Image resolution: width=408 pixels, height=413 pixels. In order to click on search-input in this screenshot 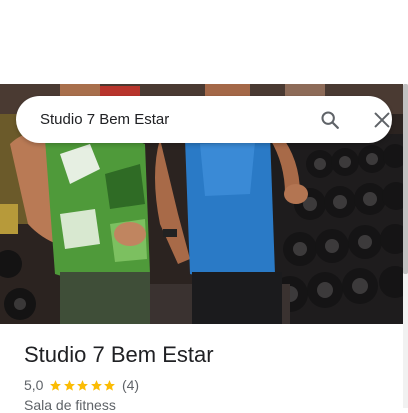, I will do `click(165, 119)`.